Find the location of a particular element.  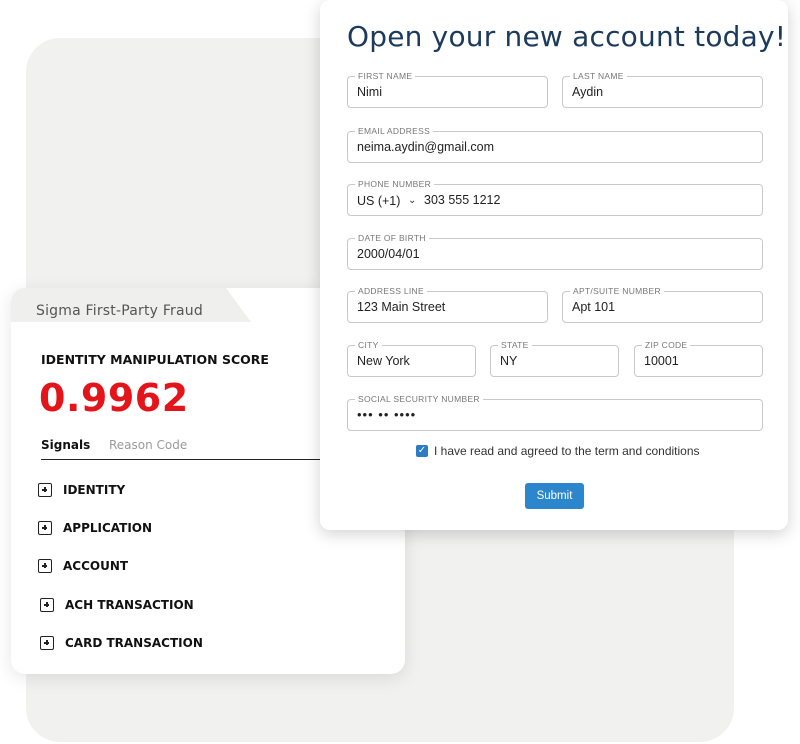

last-name-field: LAST NAME Aydin is located at coordinates (662, 89).